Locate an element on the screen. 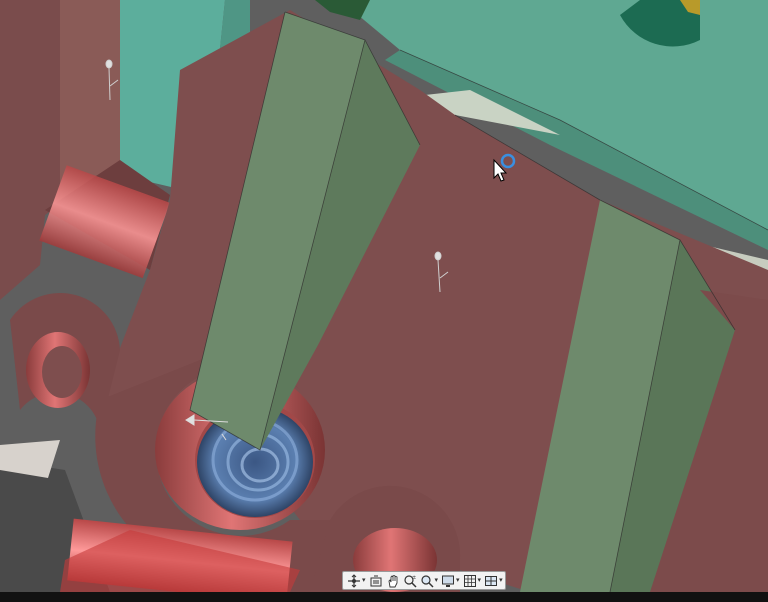 The image size is (768, 602). zoom-fit-icon is located at coordinates (427, 581).